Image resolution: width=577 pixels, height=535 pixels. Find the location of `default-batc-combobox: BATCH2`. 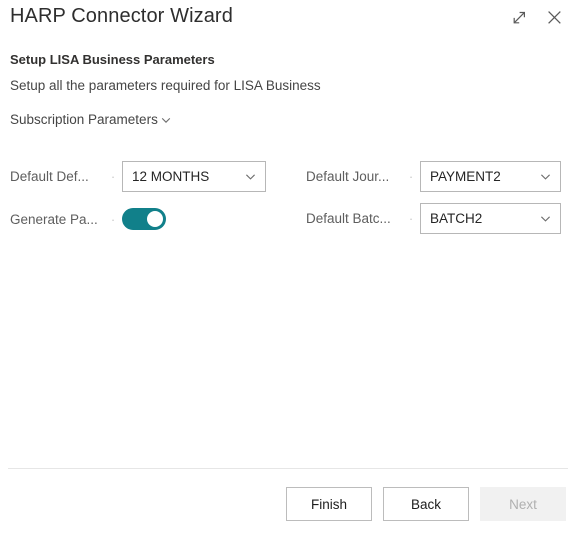

default-batc-combobox: BATCH2 is located at coordinates (490, 218).